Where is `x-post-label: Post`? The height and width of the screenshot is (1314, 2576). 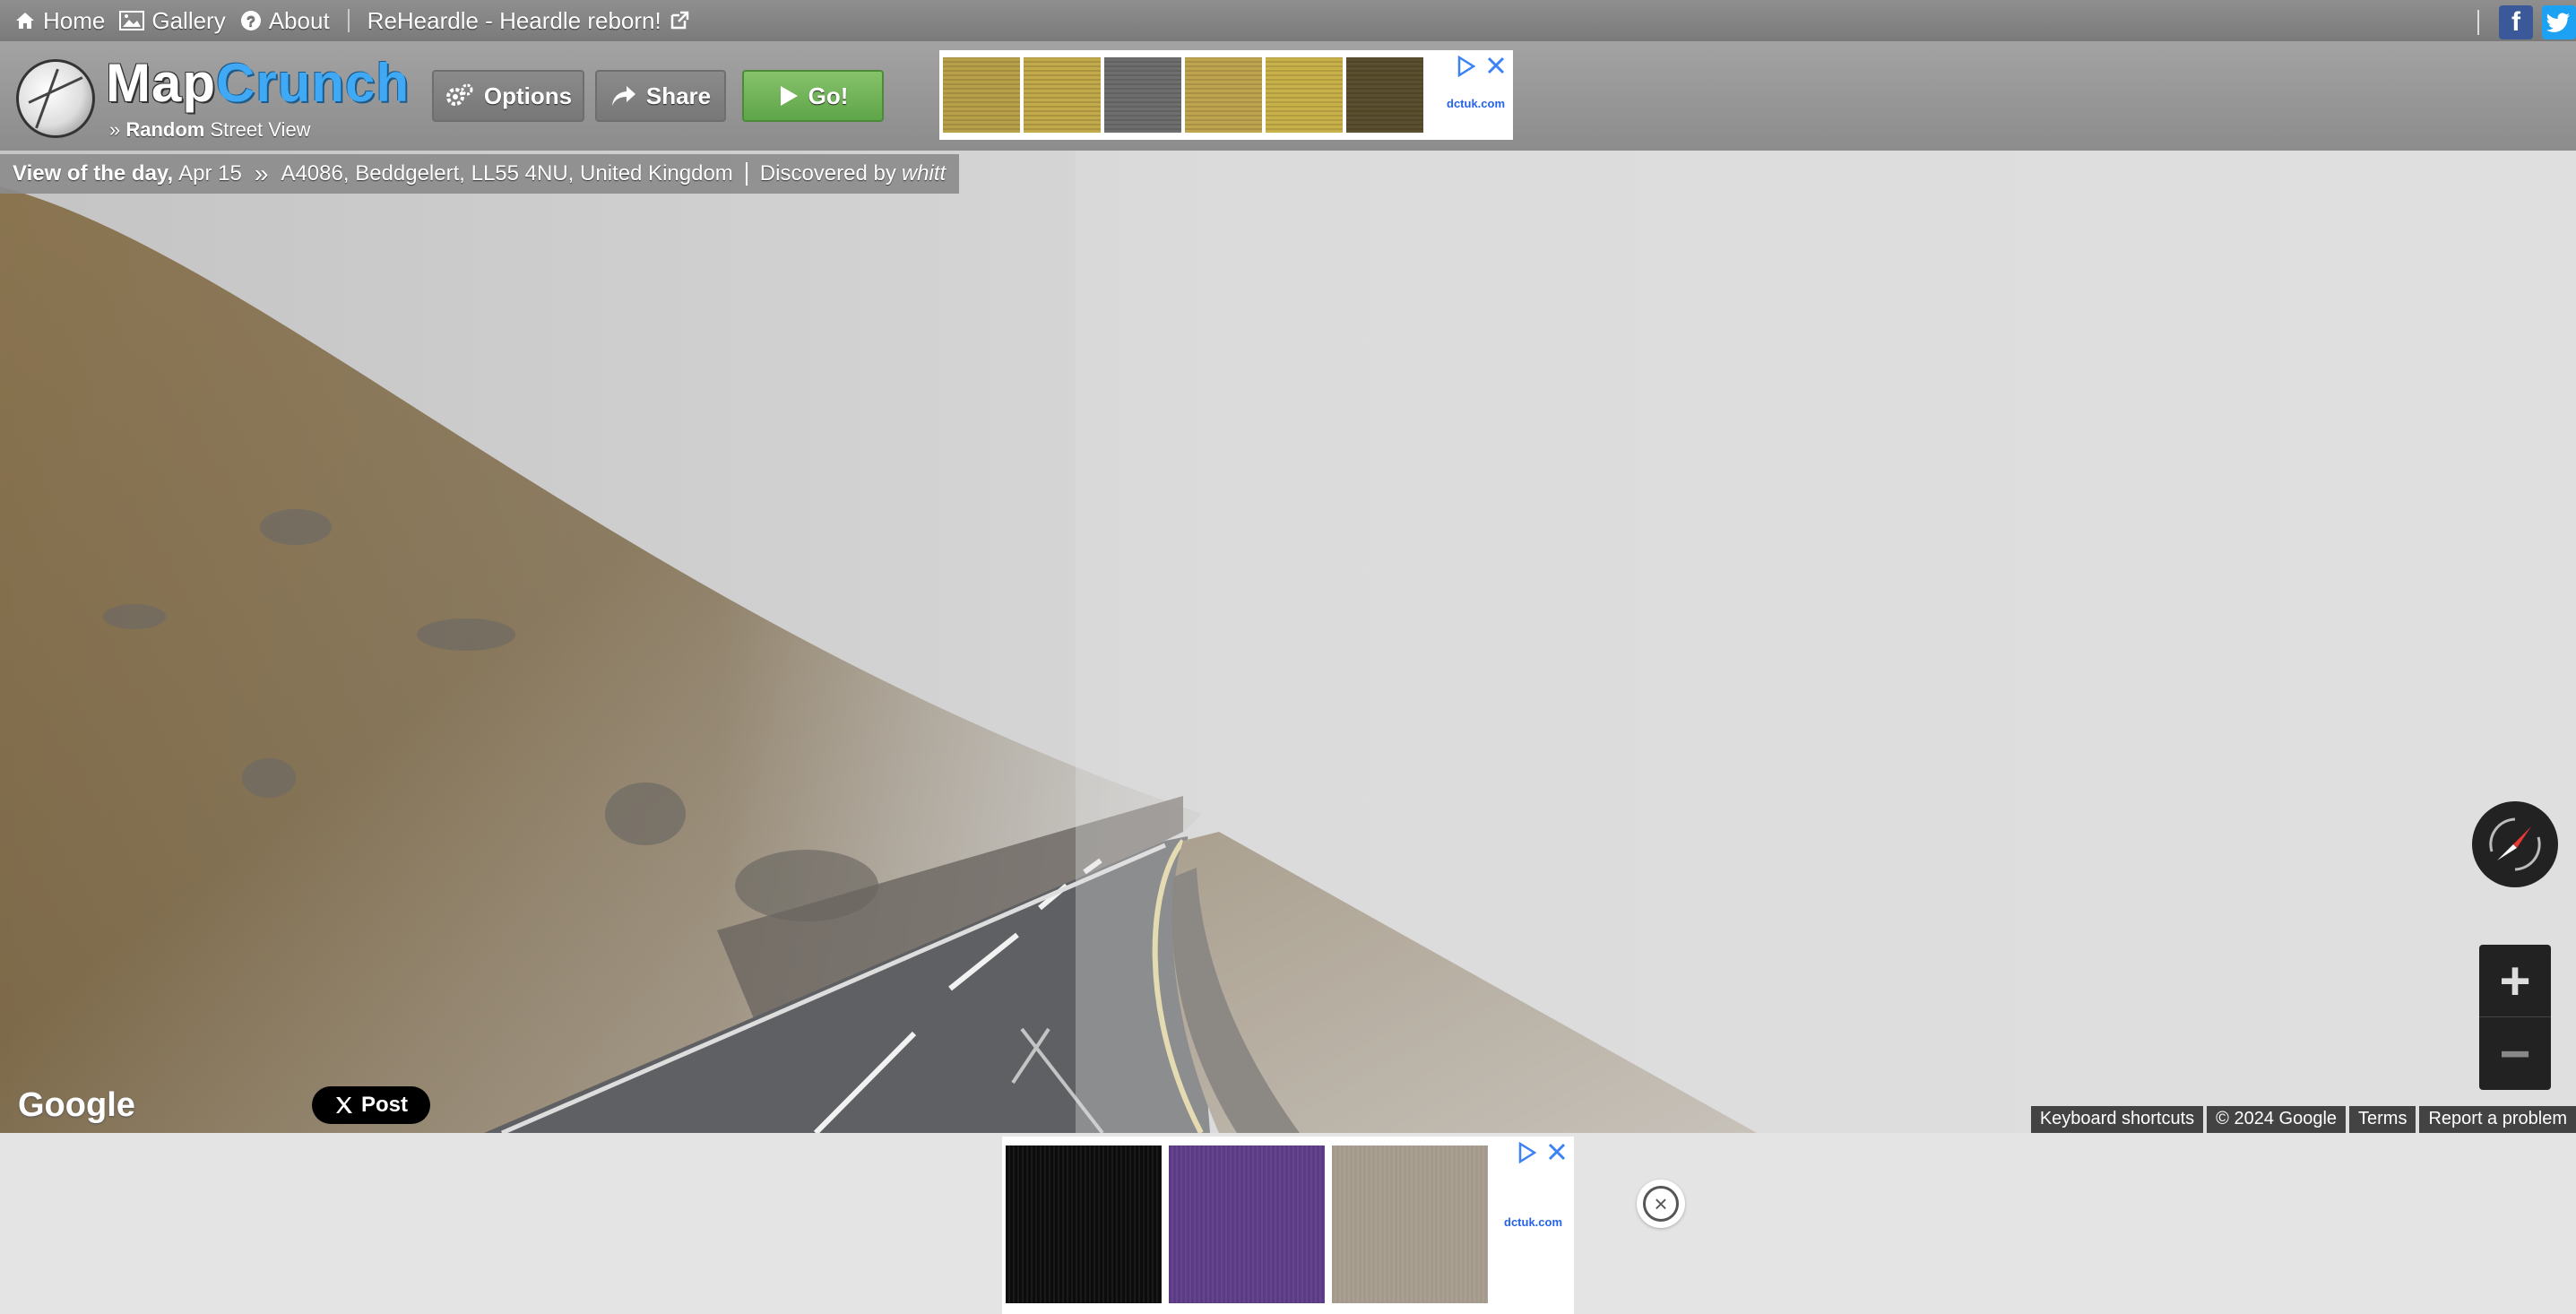
x-post-label: Post is located at coordinates (384, 1105).